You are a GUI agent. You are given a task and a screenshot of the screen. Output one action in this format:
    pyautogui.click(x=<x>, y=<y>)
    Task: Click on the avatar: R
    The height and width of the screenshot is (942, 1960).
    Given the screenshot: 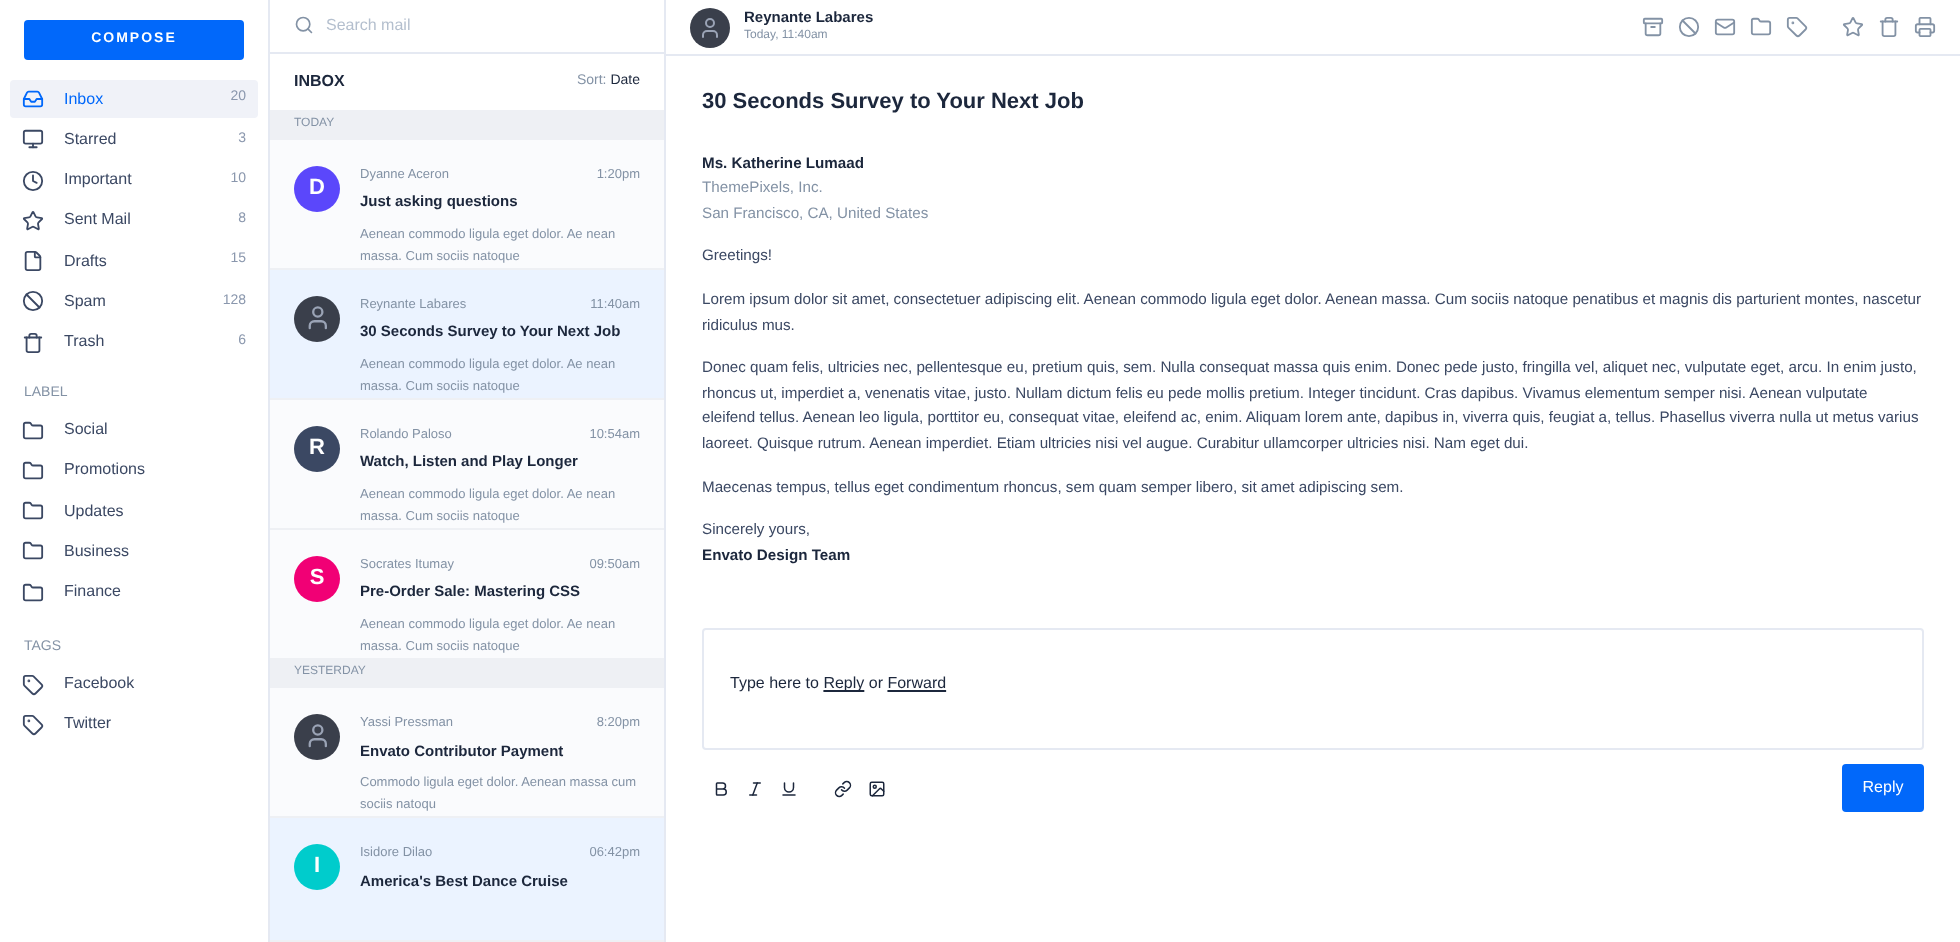 What is the action you would take?
    pyautogui.click(x=317, y=448)
    